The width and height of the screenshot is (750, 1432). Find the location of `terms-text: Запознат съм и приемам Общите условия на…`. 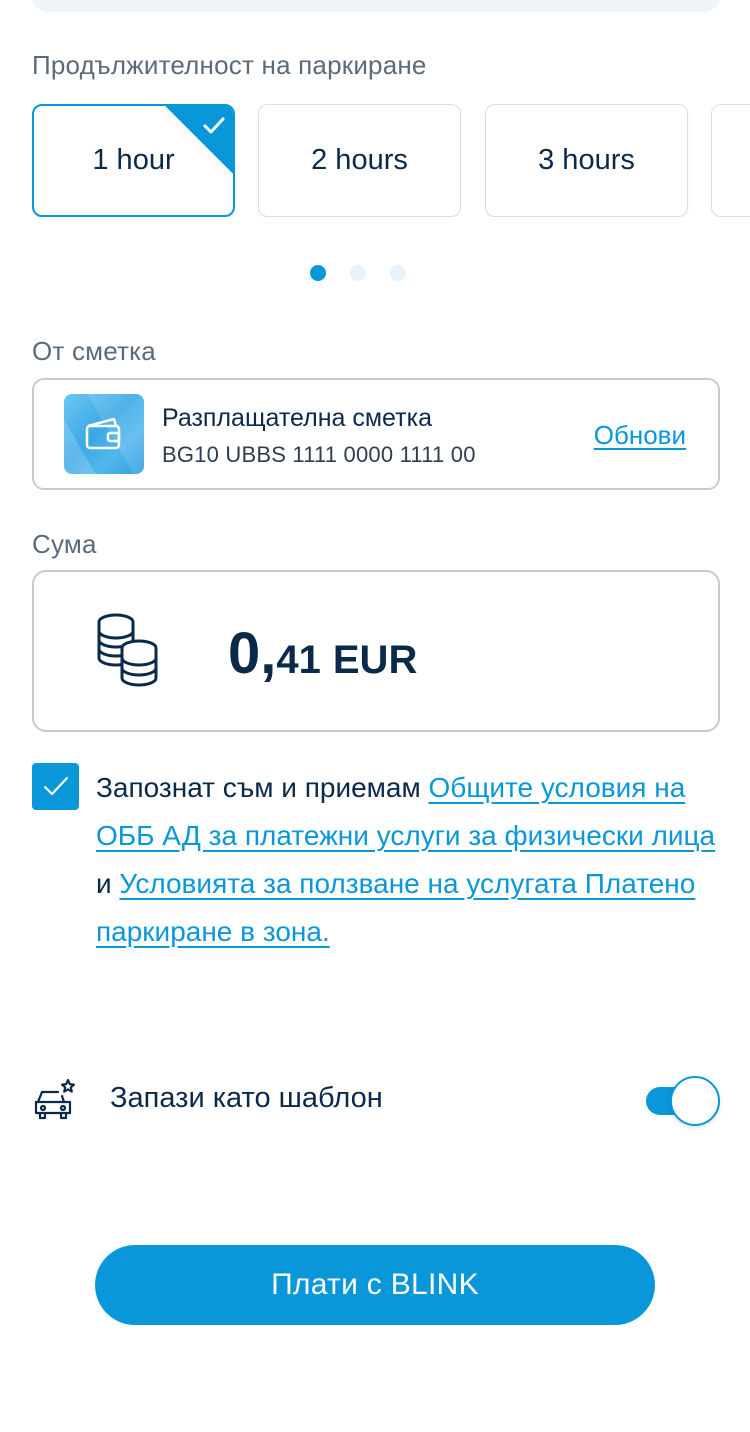

terms-text: Запознат съм и приемам Общите условия на… is located at coordinates (406, 860).